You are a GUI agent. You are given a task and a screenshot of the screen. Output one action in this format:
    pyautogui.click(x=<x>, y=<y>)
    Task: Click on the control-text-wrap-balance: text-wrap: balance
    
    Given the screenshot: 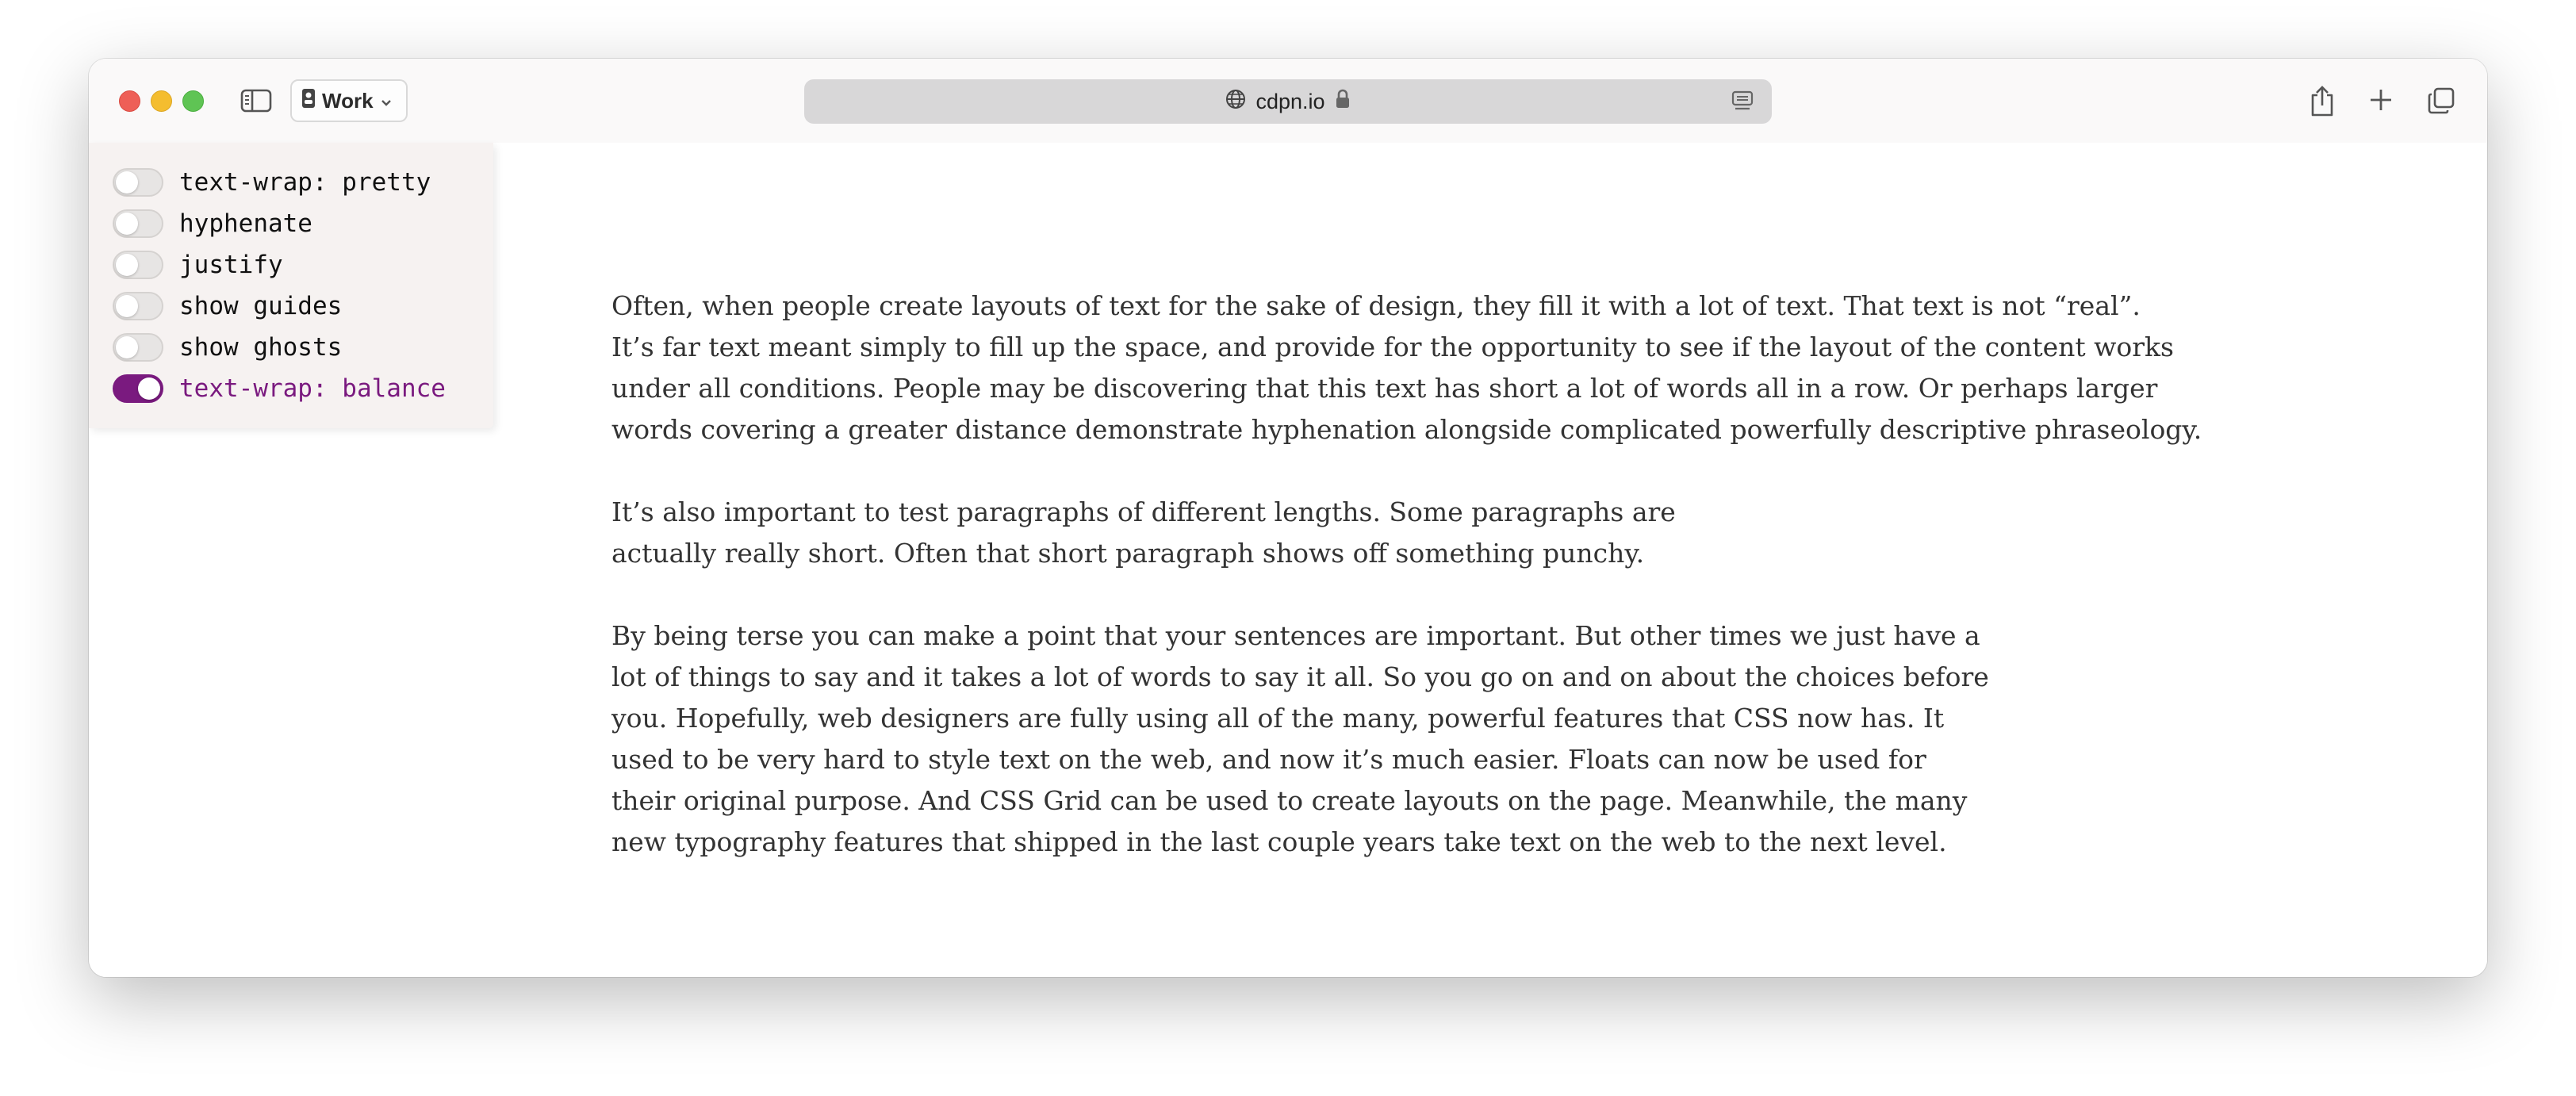 What is the action you would take?
    pyautogui.click(x=279, y=388)
    